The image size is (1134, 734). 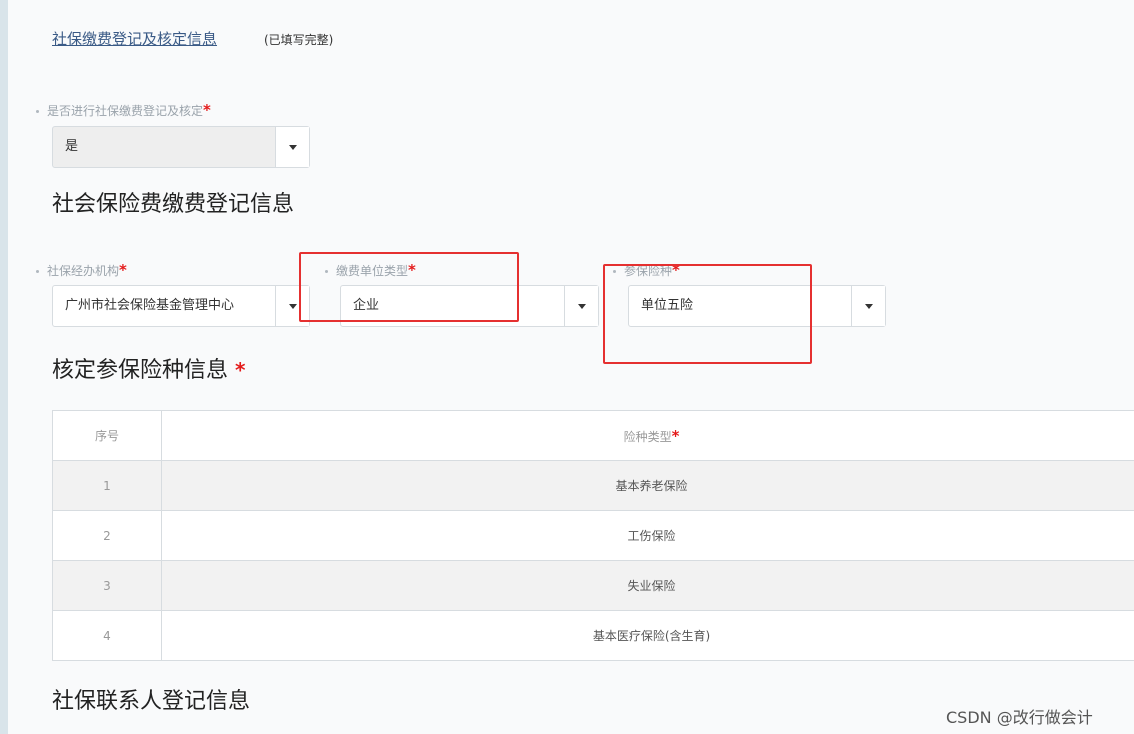 I want to click on agency-select: 广州市社会保险基金管理中心, so click(x=181, y=306).